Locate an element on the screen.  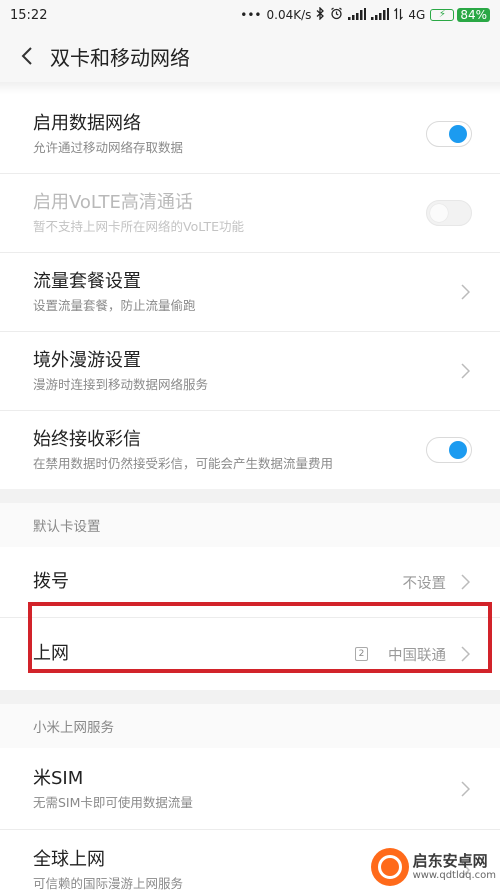
internet-row: 上网 2 中国联通 is located at coordinates (250, 653).